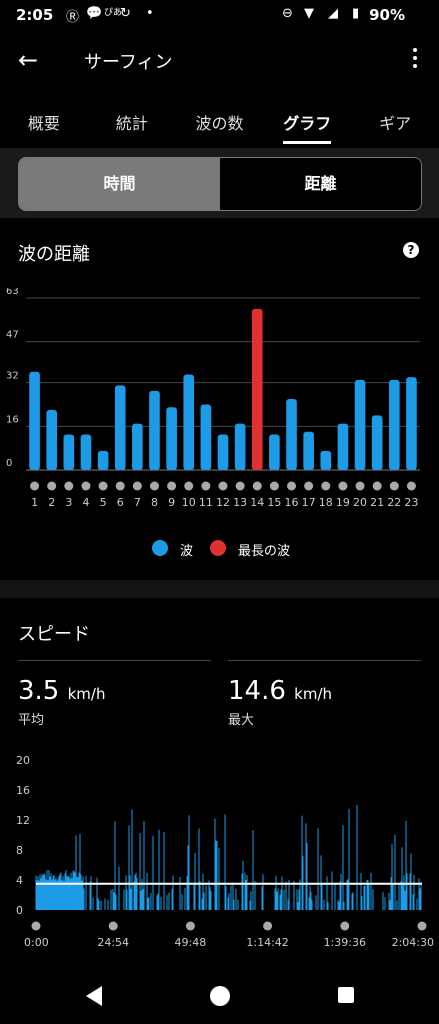 The width and height of the screenshot is (439, 1024). Describe the element at coordinates (103, 502) in the screenshot. I see `x-tick-label: 5` at that location.